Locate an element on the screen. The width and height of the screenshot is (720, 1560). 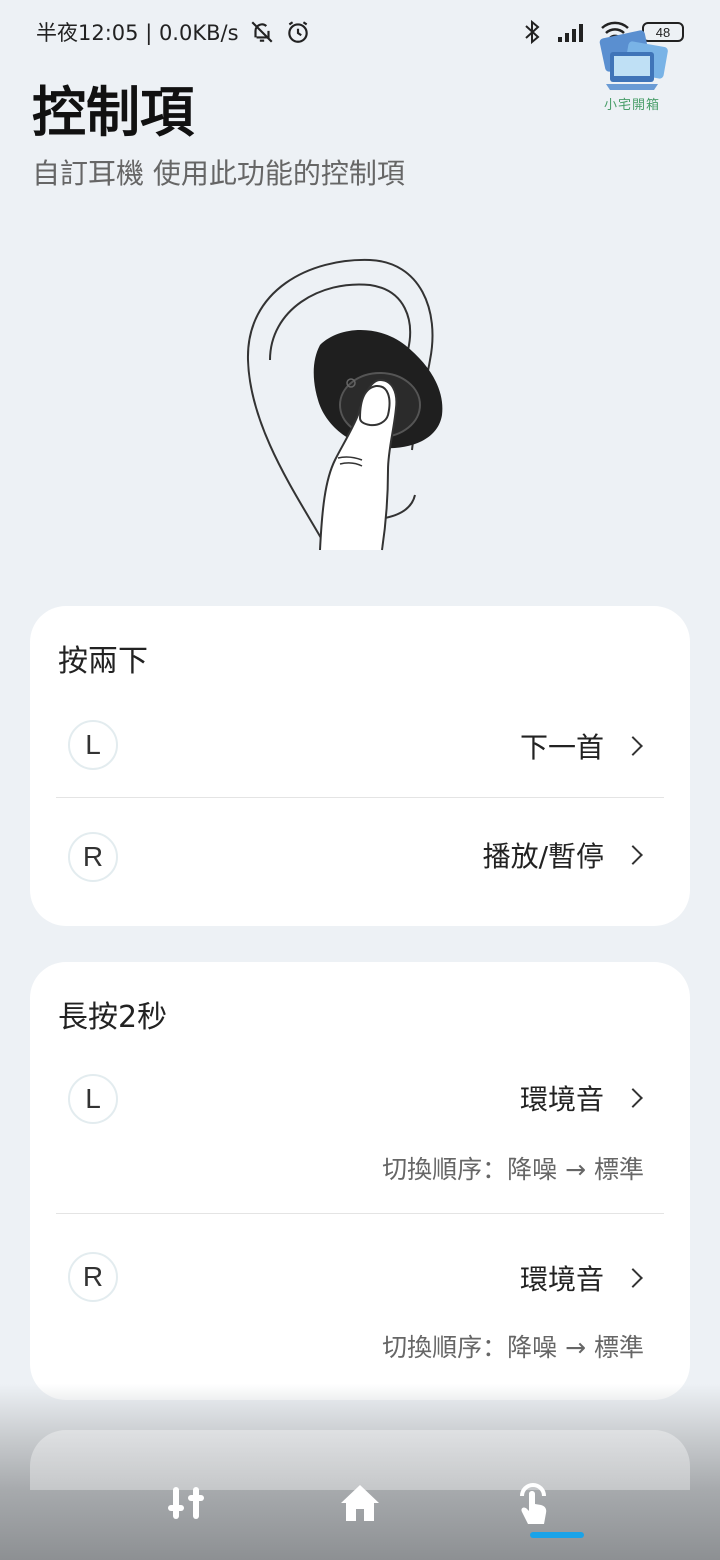
bottom-nav is located at coordinates (360, 1514).